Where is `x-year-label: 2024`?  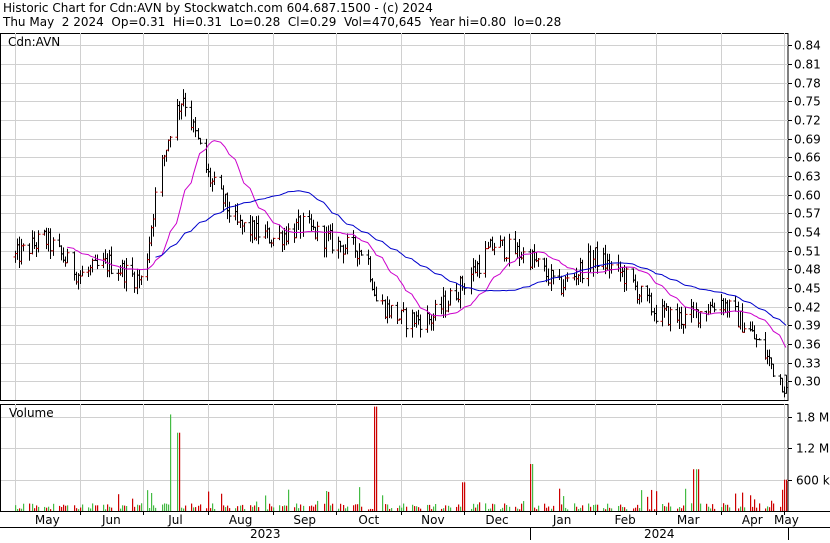 x-year-label: 2024 is located at coordinates (659, 534).